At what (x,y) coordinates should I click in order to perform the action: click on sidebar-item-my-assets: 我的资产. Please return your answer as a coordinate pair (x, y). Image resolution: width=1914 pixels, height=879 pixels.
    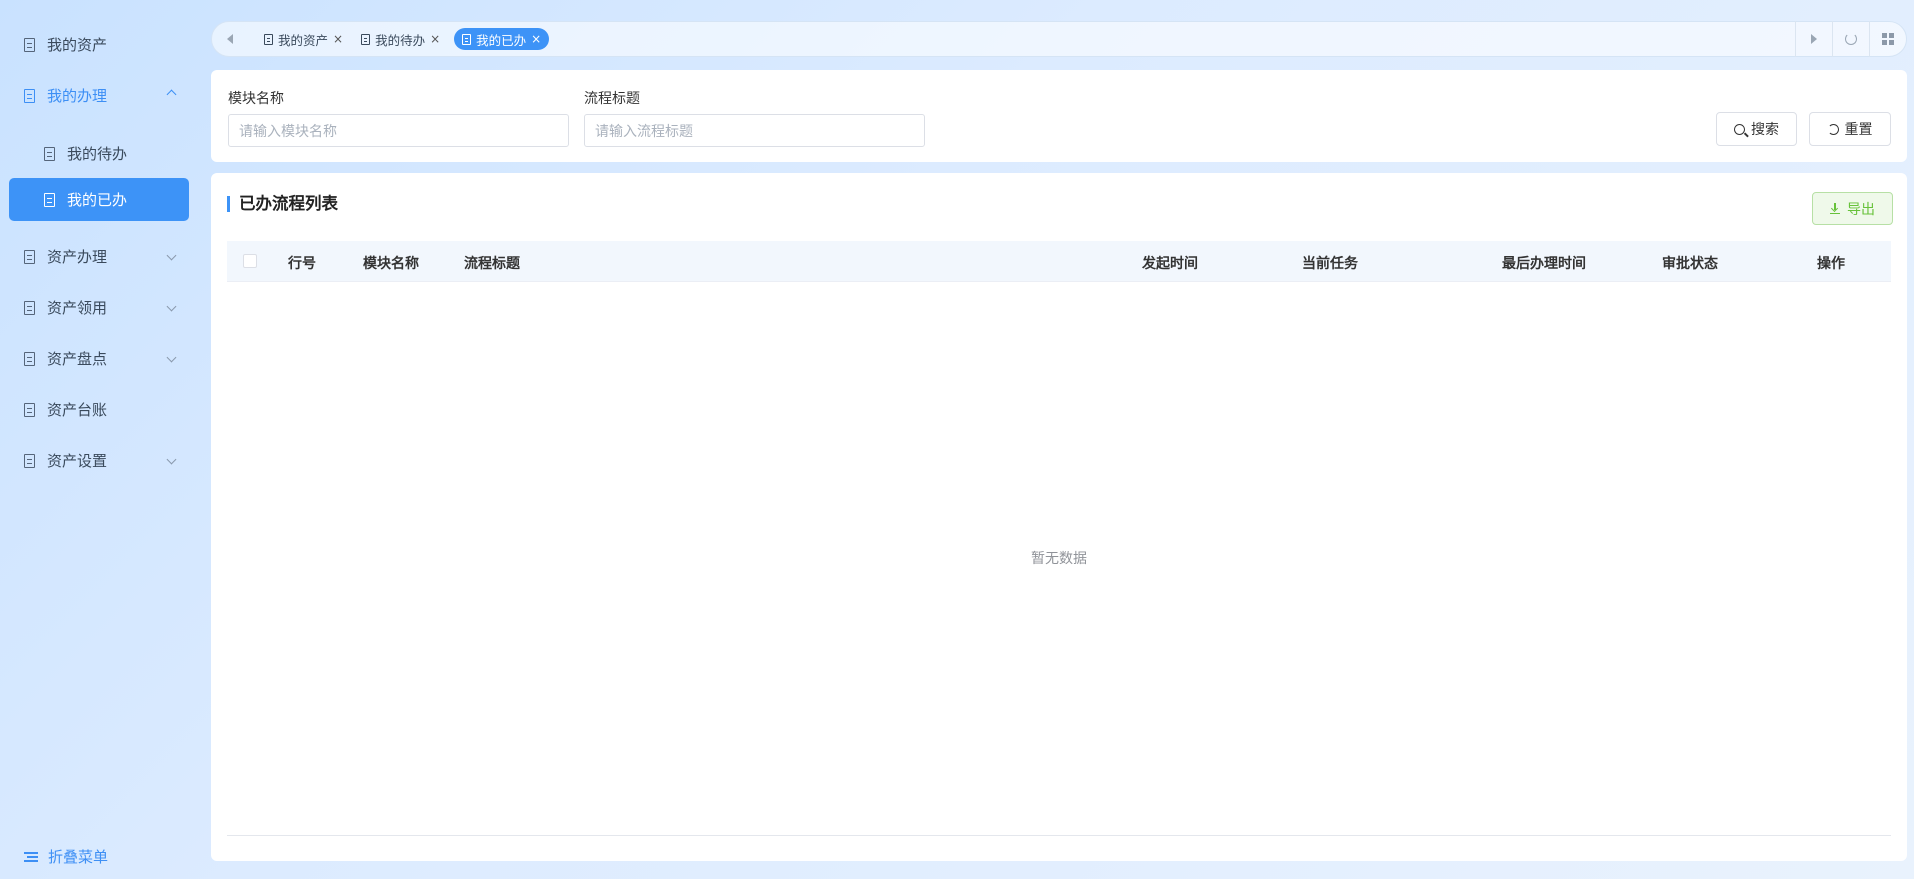
    Looking at the image, I should click on (99, 44).